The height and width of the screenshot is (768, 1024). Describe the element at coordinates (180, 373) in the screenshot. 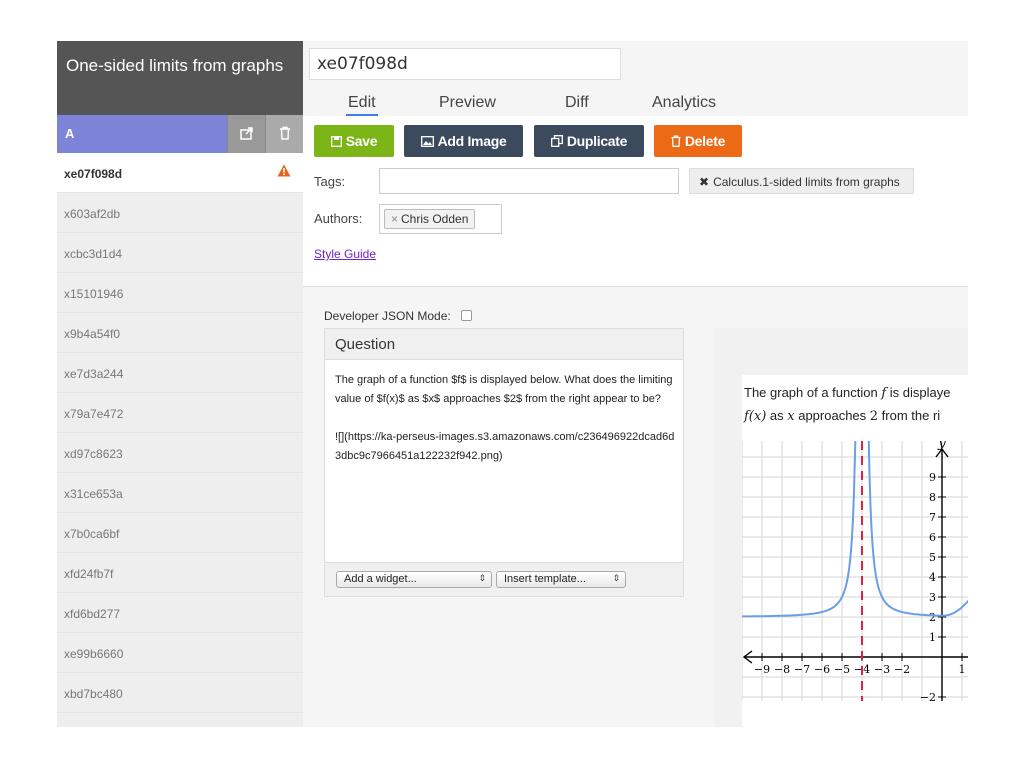

I see `list-item: xe7d3a244` at that location.